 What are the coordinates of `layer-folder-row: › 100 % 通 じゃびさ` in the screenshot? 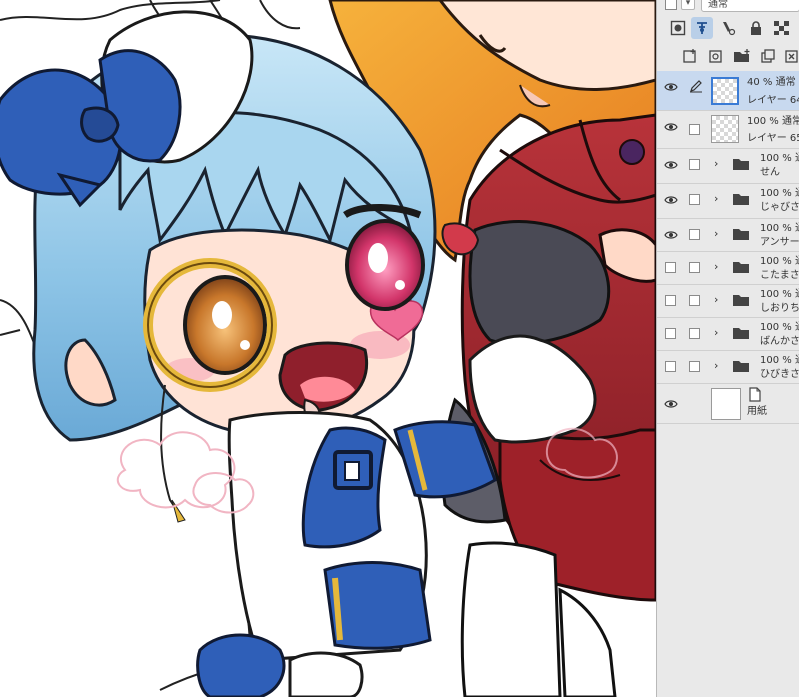 It's located at (728, 201).